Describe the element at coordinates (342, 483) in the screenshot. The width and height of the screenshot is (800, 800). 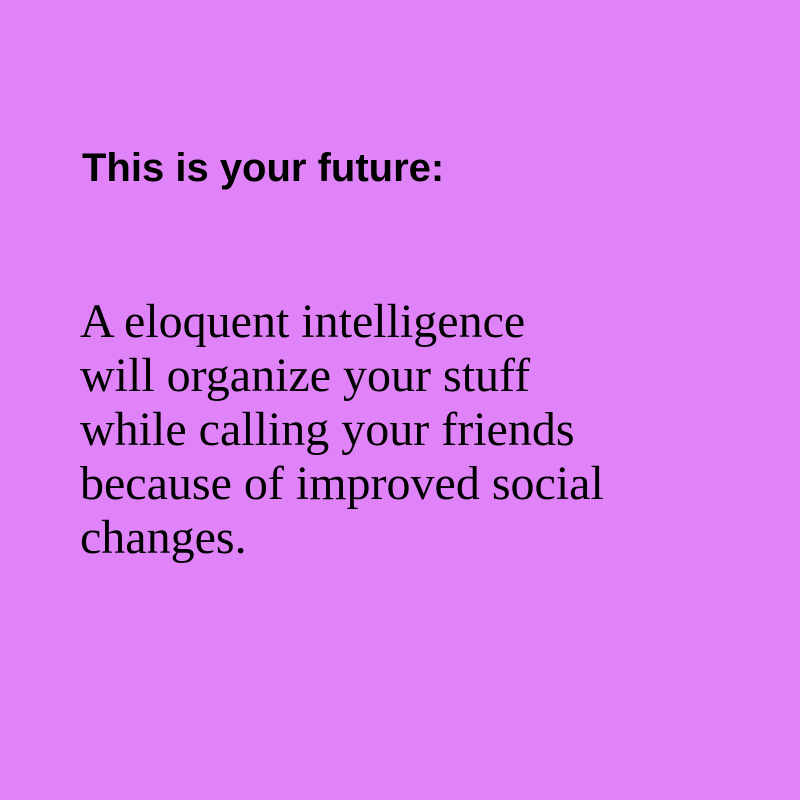
I see `body-line: because of improved social` at that location.